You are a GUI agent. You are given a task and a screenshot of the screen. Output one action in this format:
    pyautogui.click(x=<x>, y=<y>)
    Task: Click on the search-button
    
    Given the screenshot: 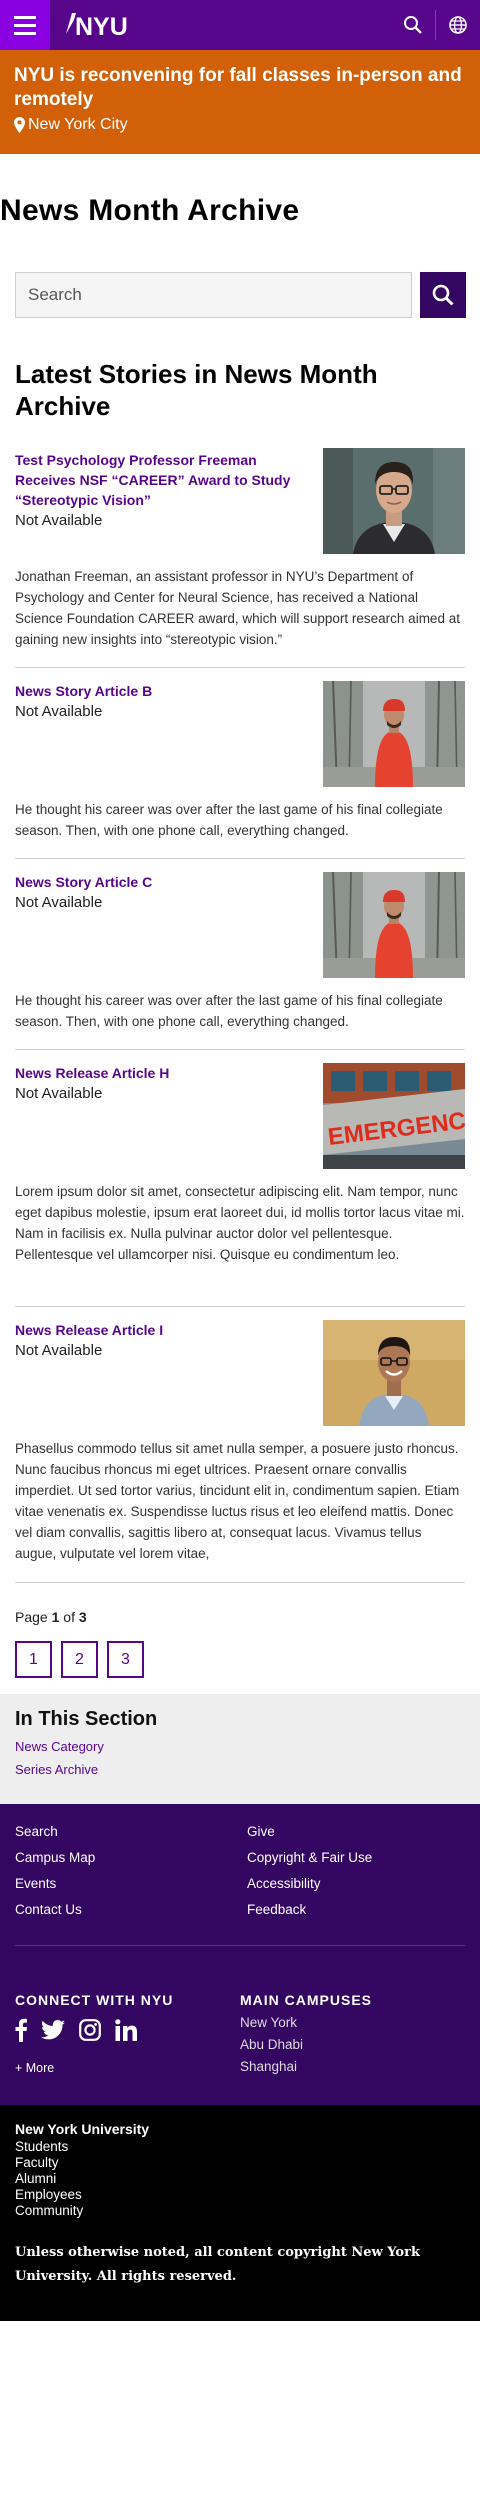 What is the action you would take?
    pyautogui.click(x=443, y=295)
    